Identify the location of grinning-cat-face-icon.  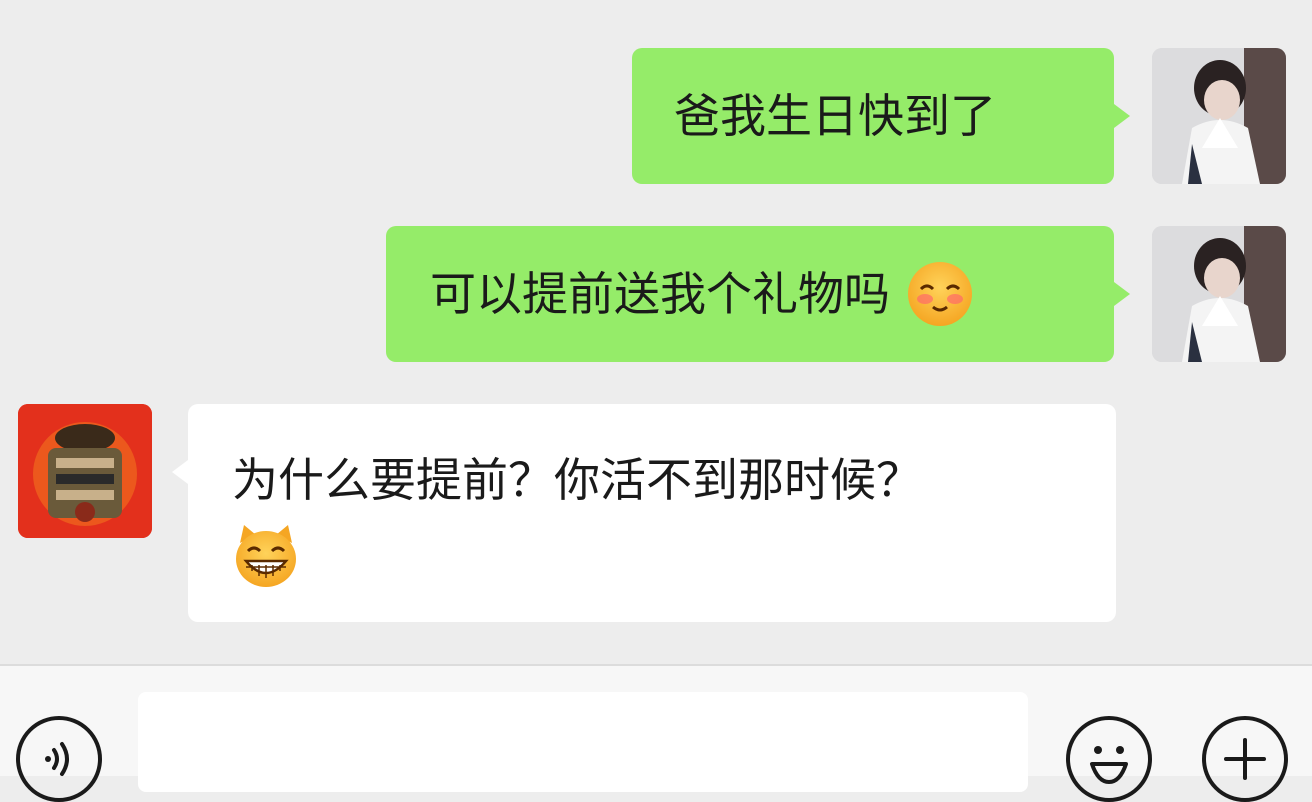
(266, 555).